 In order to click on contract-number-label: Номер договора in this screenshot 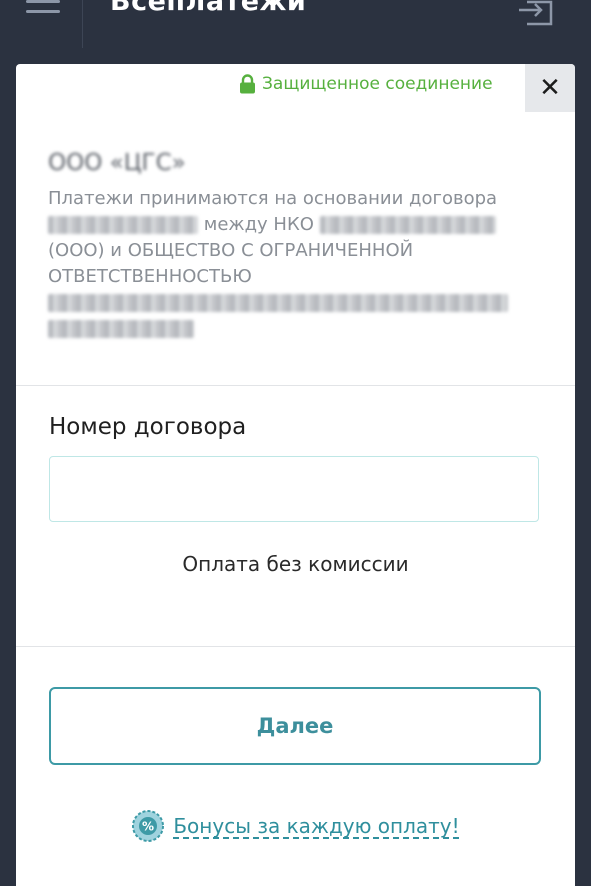, I will do `click(148, 427)`.